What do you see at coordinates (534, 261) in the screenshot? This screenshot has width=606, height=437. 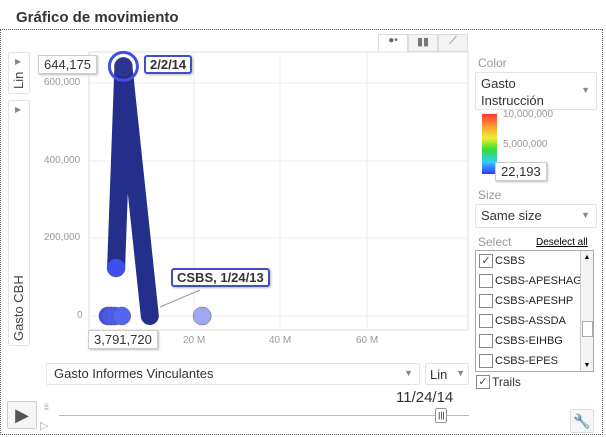 I see `list-item: ✓ CSBS` at bounding box center [534, 261].